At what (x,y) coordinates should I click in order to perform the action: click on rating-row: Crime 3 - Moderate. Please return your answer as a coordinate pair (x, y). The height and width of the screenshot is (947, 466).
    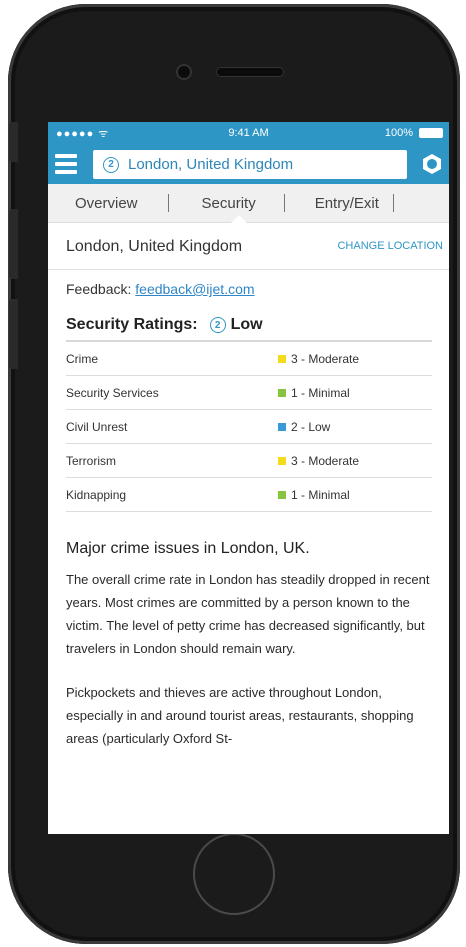
    Looking at the image, I should click on (249, 359).